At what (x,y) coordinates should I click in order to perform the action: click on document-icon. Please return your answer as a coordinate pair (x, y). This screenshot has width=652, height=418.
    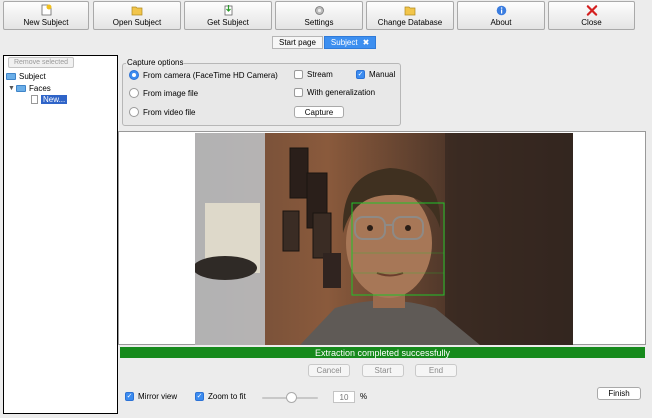
    Looking at the image, I should click on (34, 99).